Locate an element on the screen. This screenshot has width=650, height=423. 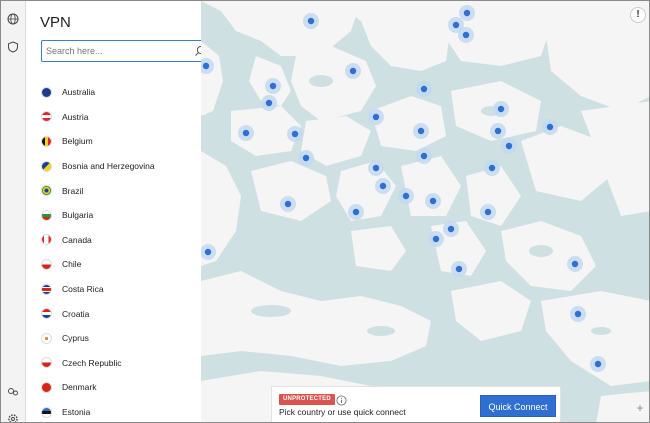
country-item: Croatia is located at coordinates (111, 313).